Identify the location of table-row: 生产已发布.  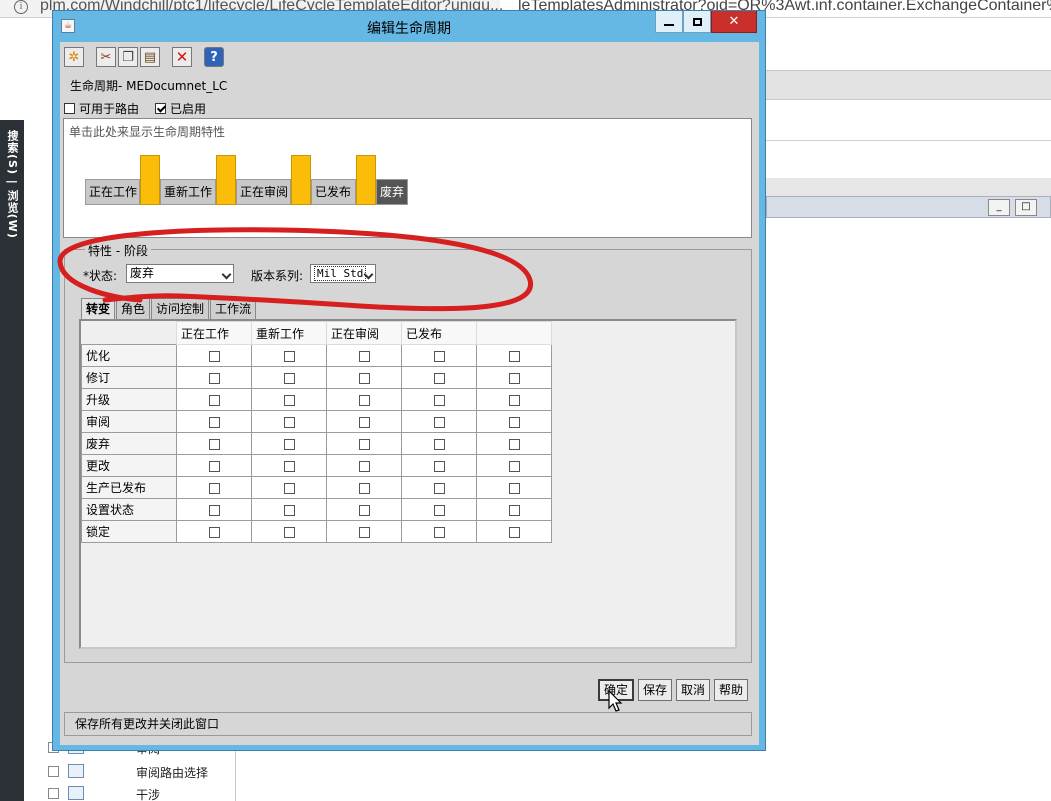
(316, 487).